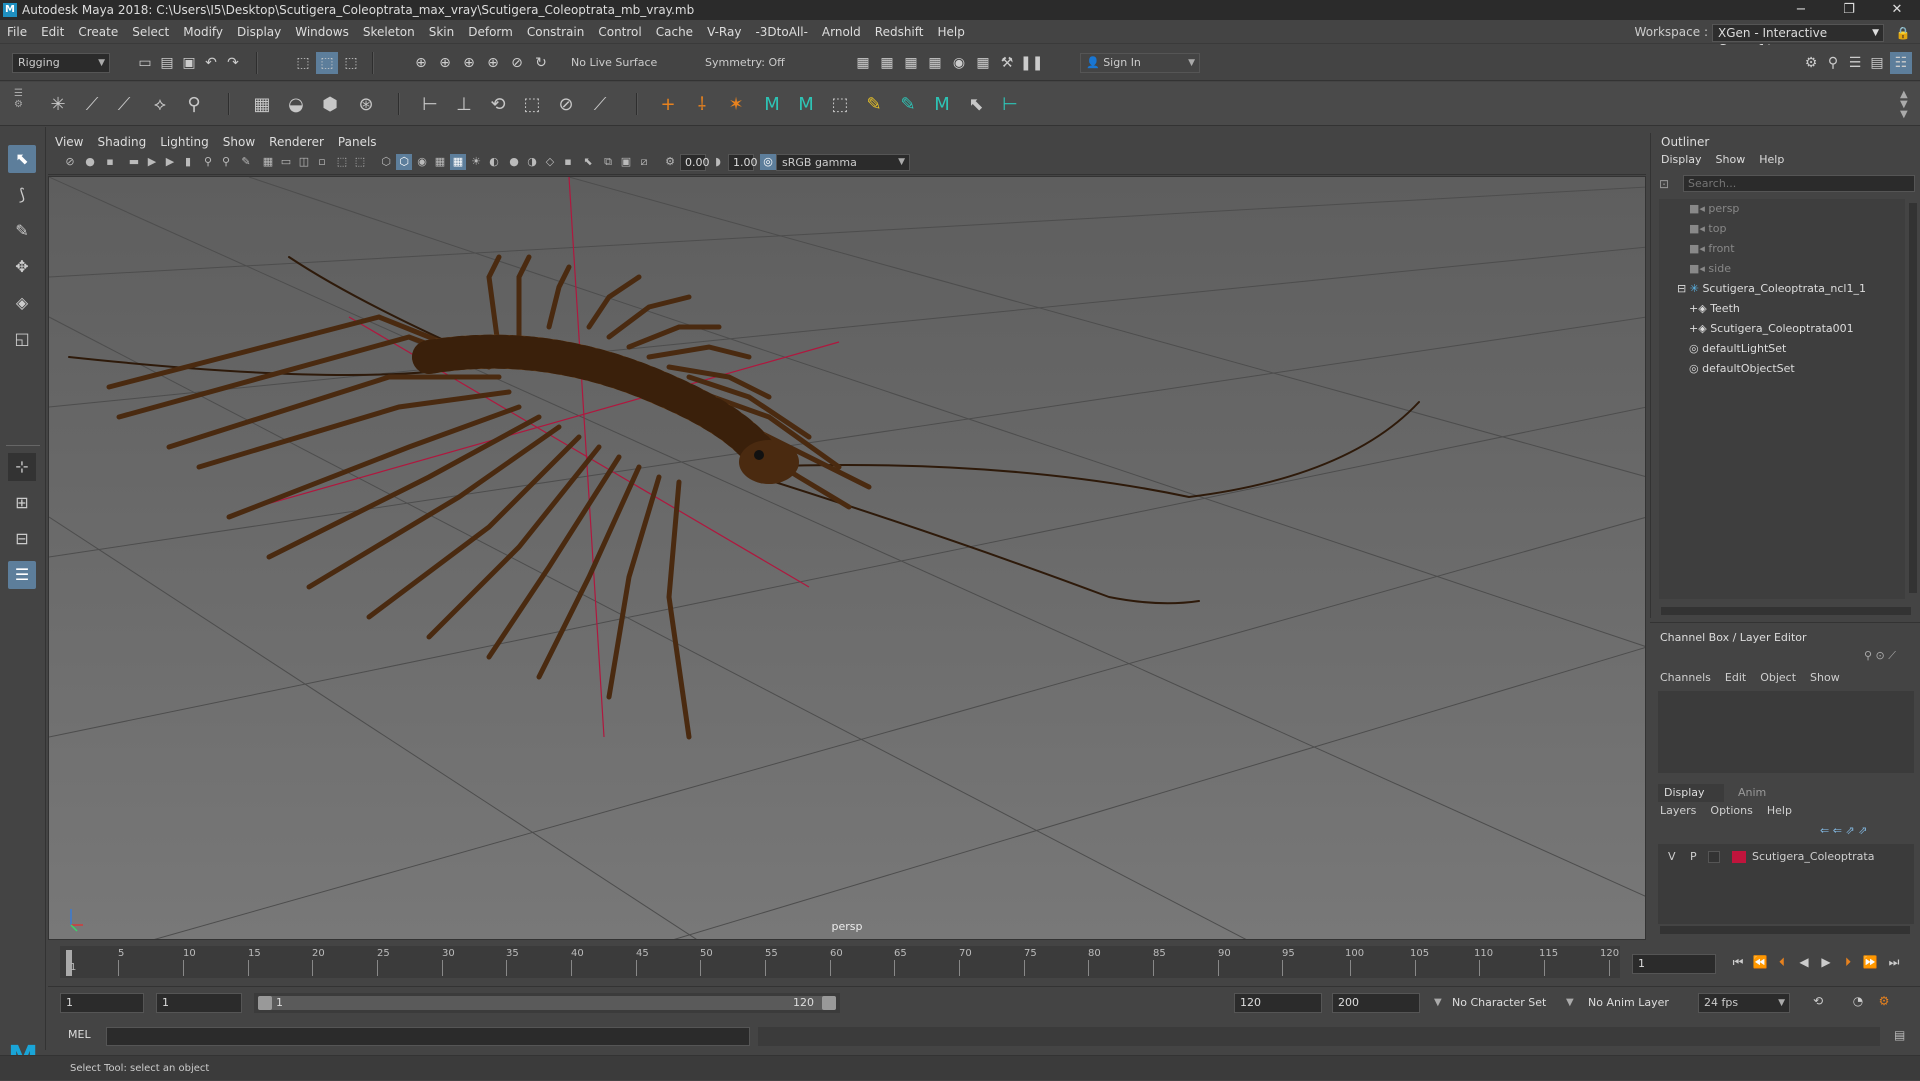 The image size is (1920, 1081). What do you see at coordinates (1849, 10) in the screenshot?
I see `maximize-button: ❐` at bounding box center [1849, 10].